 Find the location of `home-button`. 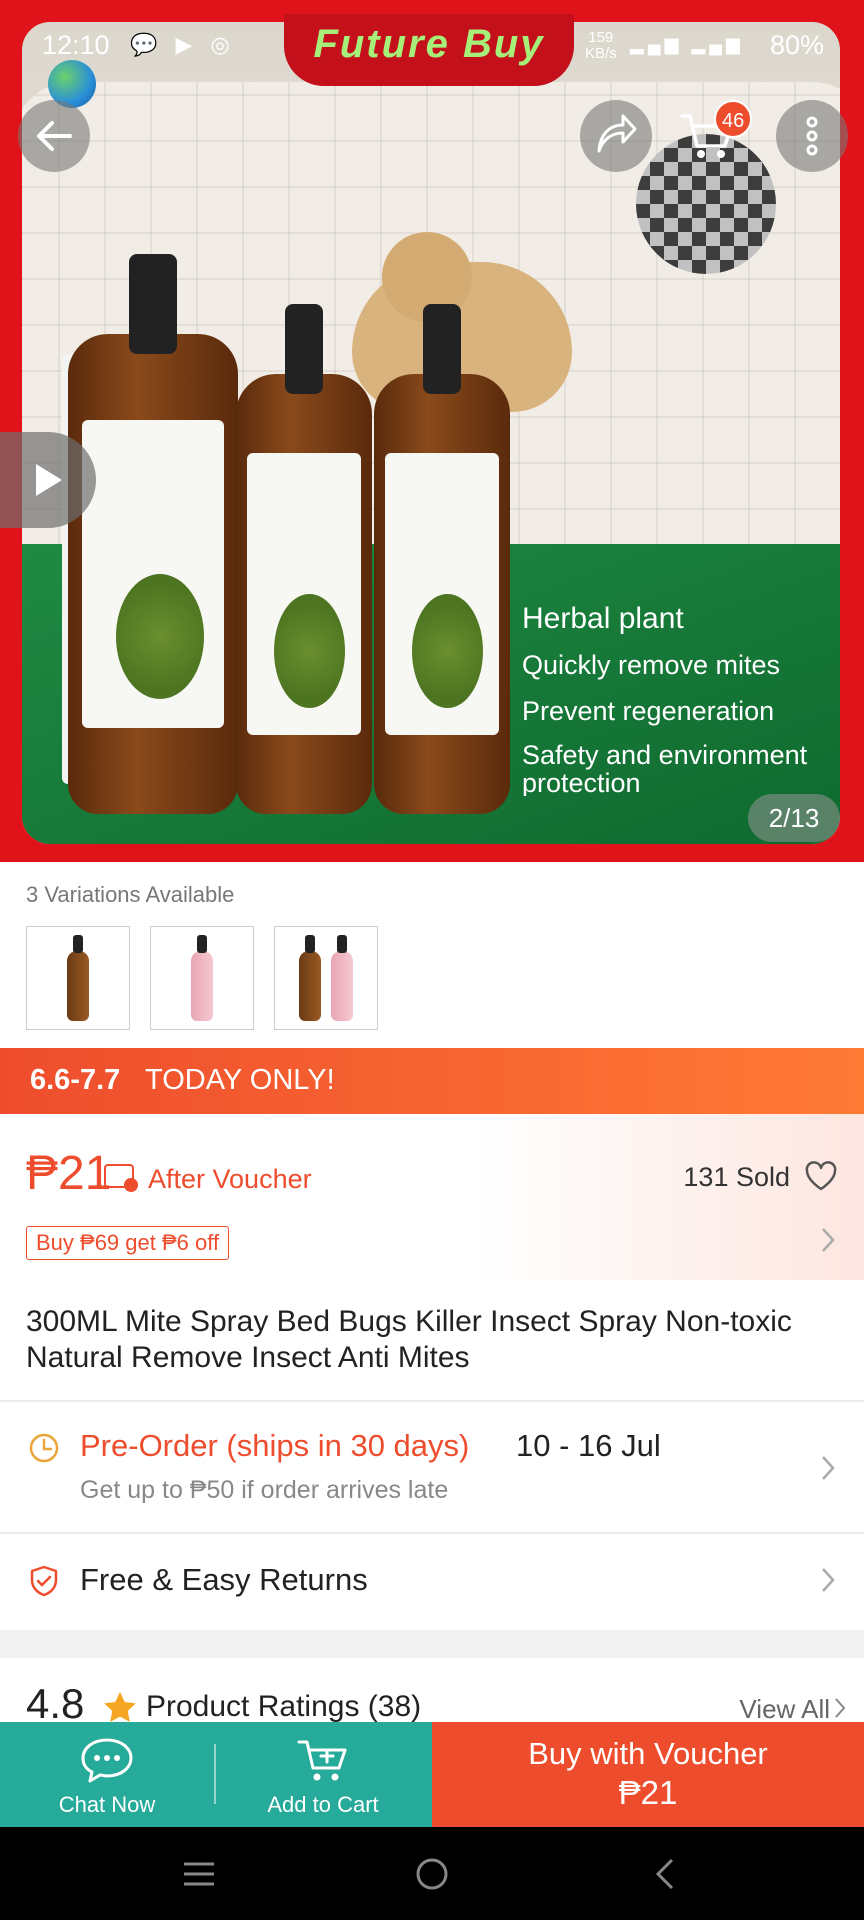

home-button is located at coordinates (432, 1874).